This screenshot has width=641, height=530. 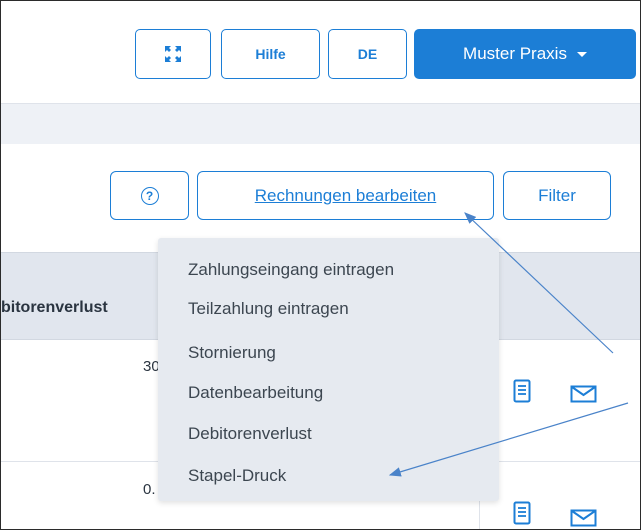 What do you see at coordinates (291, 270) in the screenshot?
I see `menu-item-zahlungseingang: Zahlungseingang eintragen` at bounding box center [291, 270].